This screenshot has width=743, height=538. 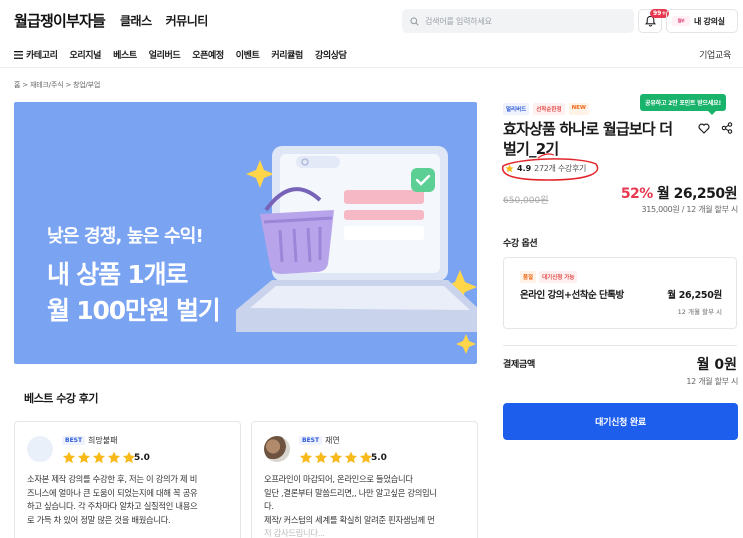 I want to click on banner-title: 내 상품 1개로 월 100만원 벌기, so click(x=134, y=293).